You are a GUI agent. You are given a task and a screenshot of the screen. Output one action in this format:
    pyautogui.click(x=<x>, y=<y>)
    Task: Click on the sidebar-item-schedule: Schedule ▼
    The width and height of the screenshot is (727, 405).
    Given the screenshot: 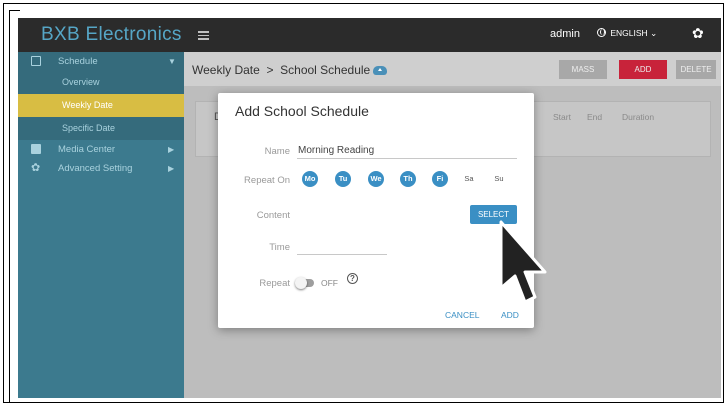 What is the action you would take?
    pyautogui.click(x=101, y=61)
    